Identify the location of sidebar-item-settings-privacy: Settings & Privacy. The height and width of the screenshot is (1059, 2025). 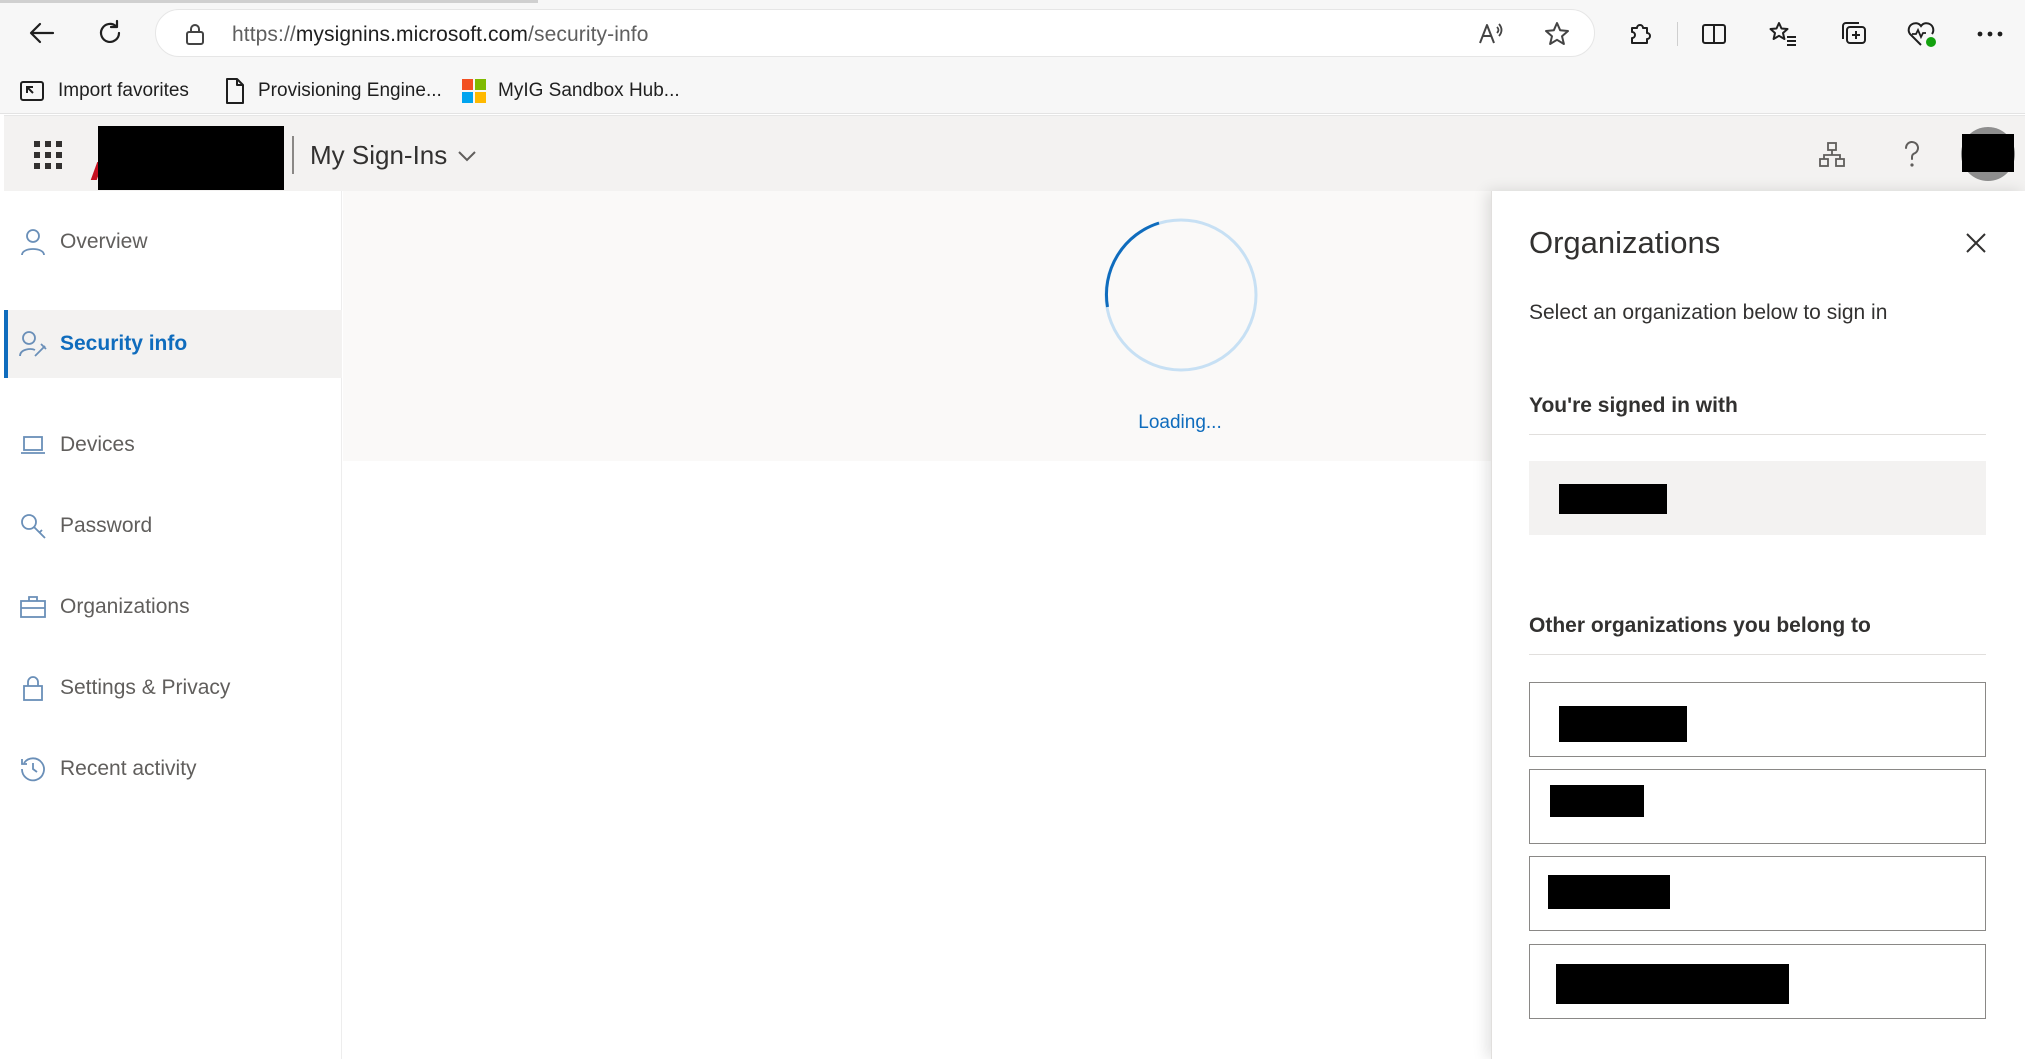
(173, 688).